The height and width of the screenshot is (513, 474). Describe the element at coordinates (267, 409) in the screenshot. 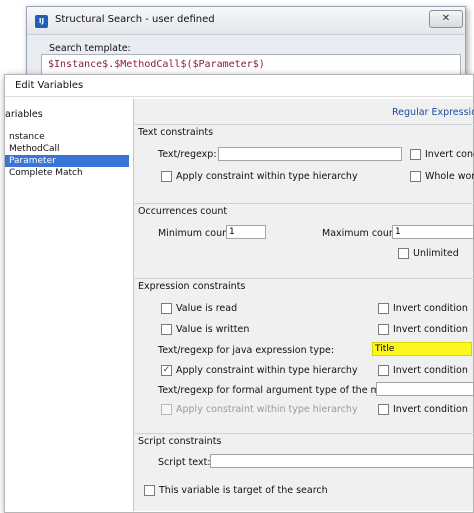

I see `apply-hierarchy-formal-label: Apply constraint within type hierarchy` at that location.